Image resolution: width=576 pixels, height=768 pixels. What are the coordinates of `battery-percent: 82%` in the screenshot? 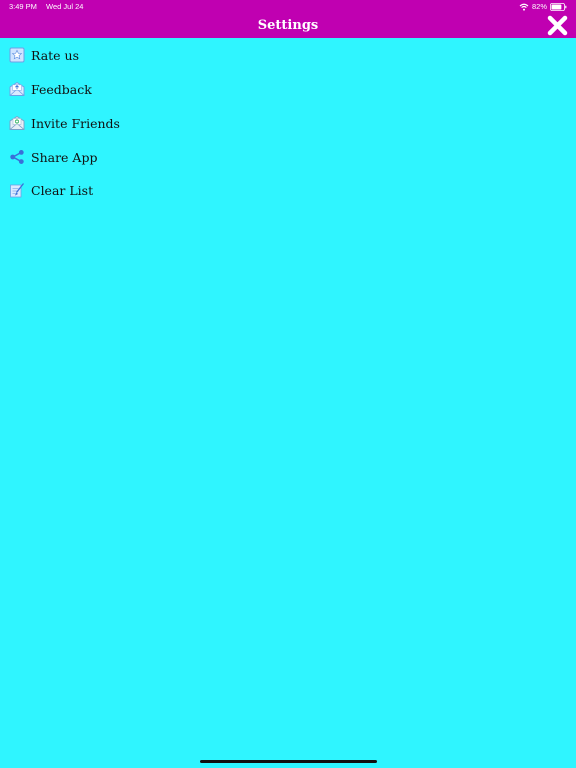 It's located at (539, 6).